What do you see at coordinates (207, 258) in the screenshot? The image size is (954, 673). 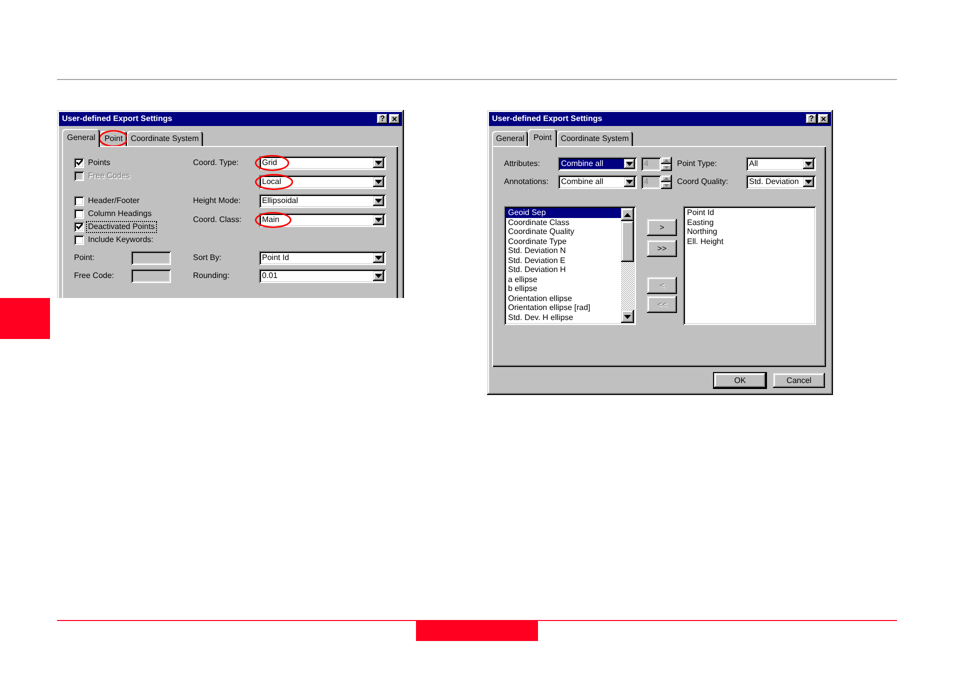 I see `field-label: Sort By:` at bounding box center [207, 258].